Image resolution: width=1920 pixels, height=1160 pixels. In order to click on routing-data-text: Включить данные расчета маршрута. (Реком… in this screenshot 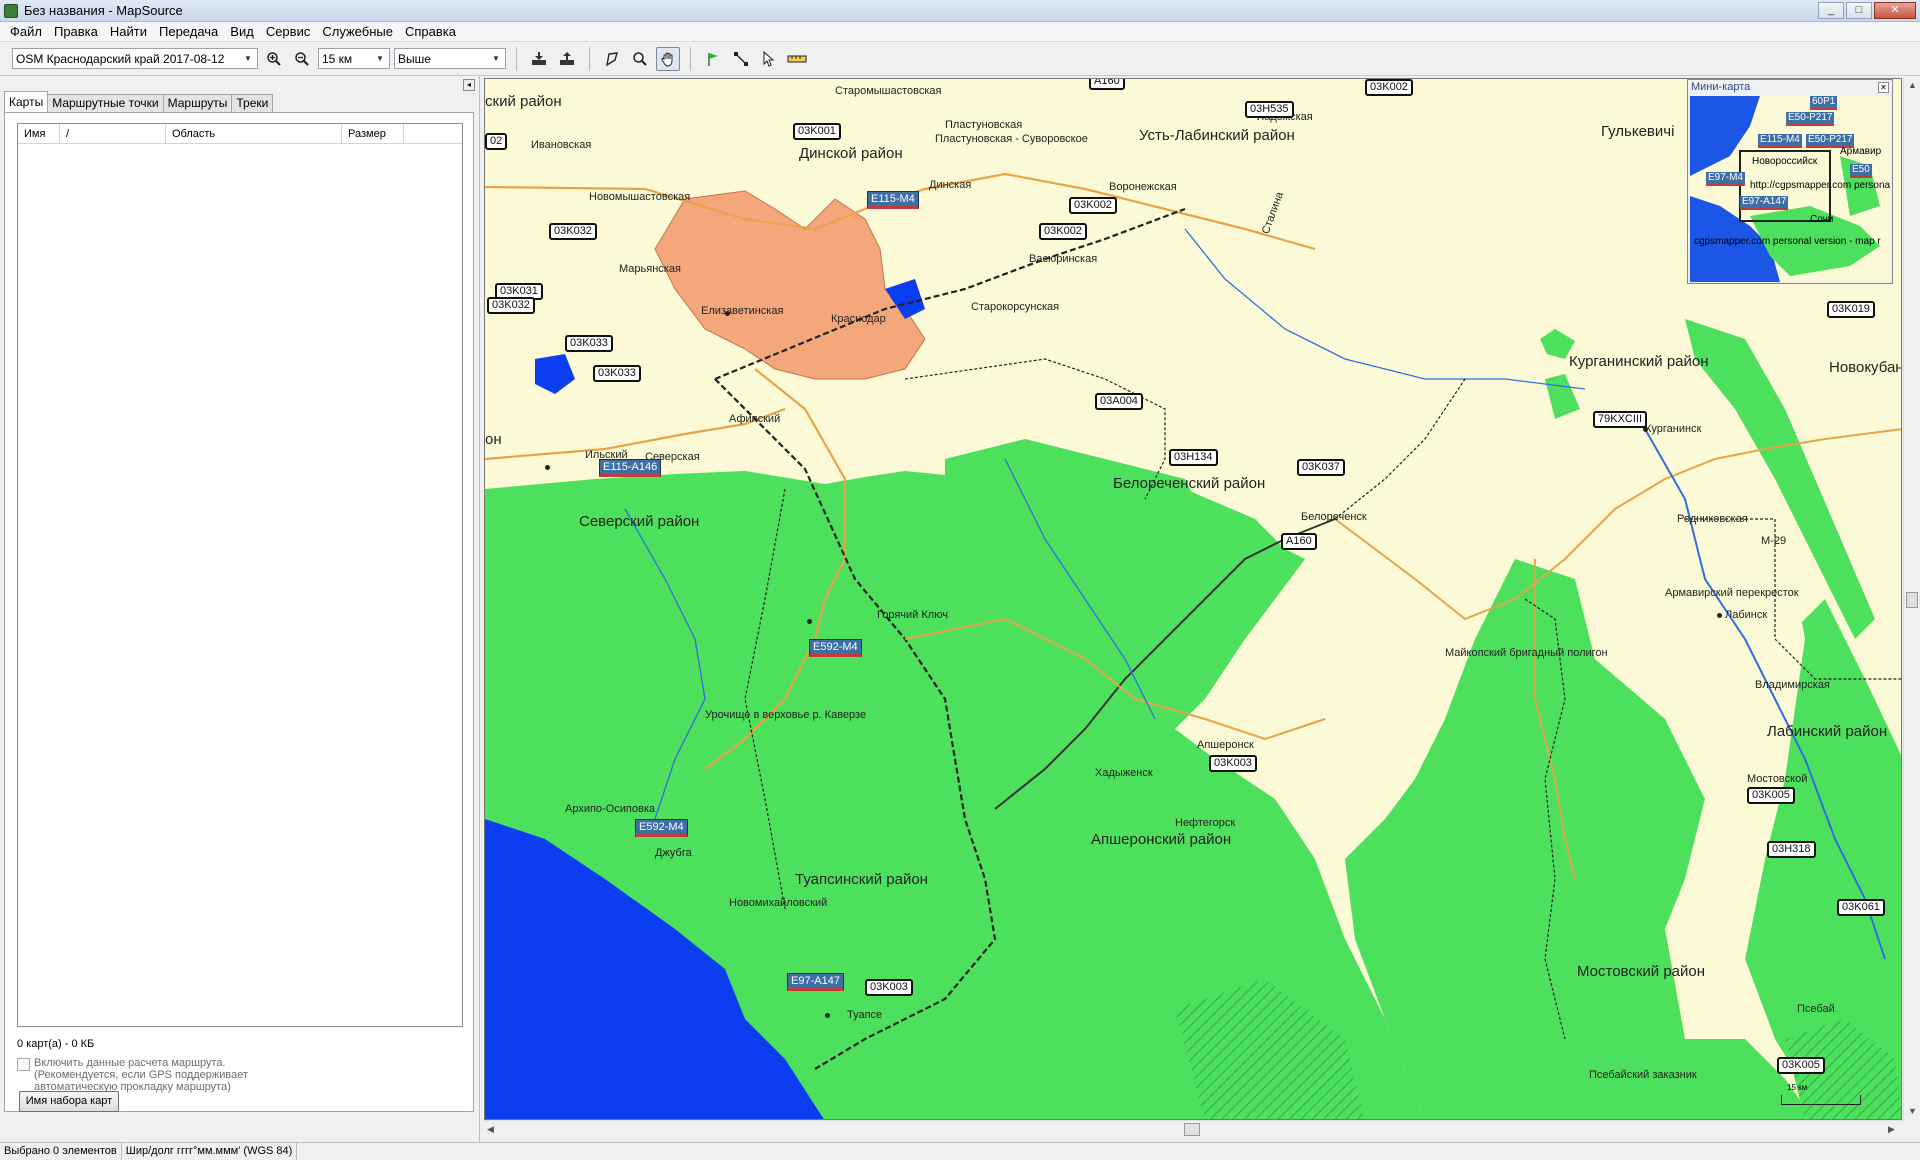, I will do `click(141, 1075)`.